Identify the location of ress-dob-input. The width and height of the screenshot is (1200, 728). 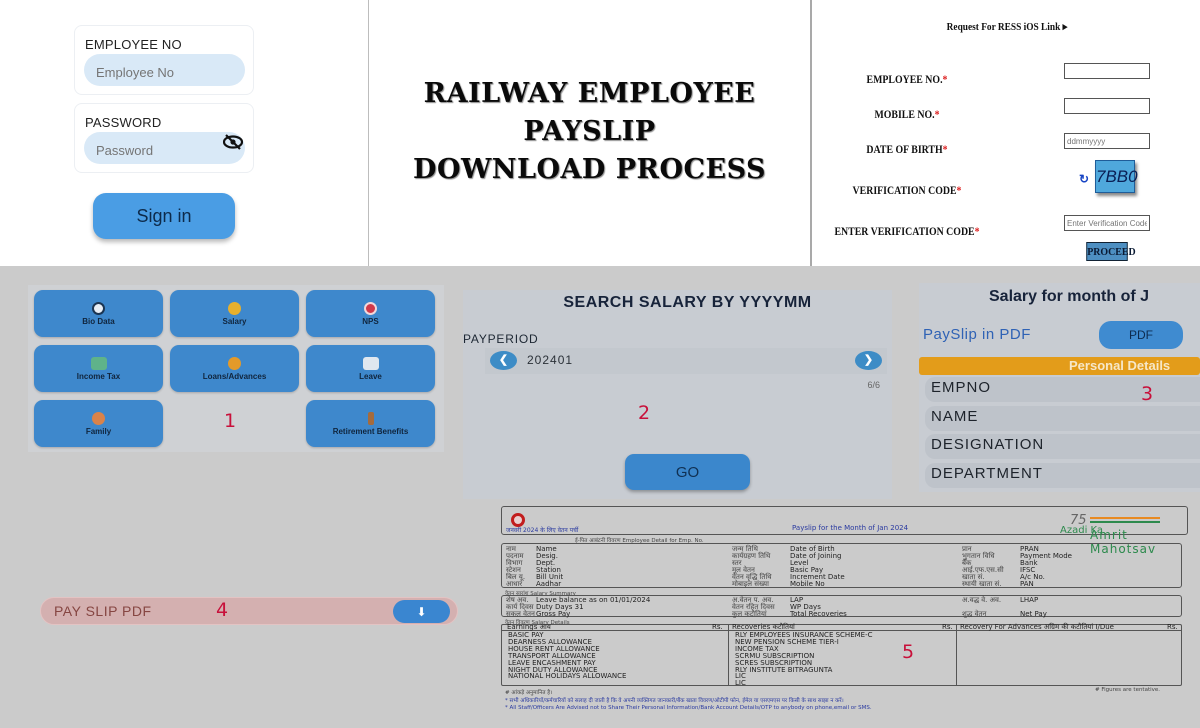
(1107, 141).